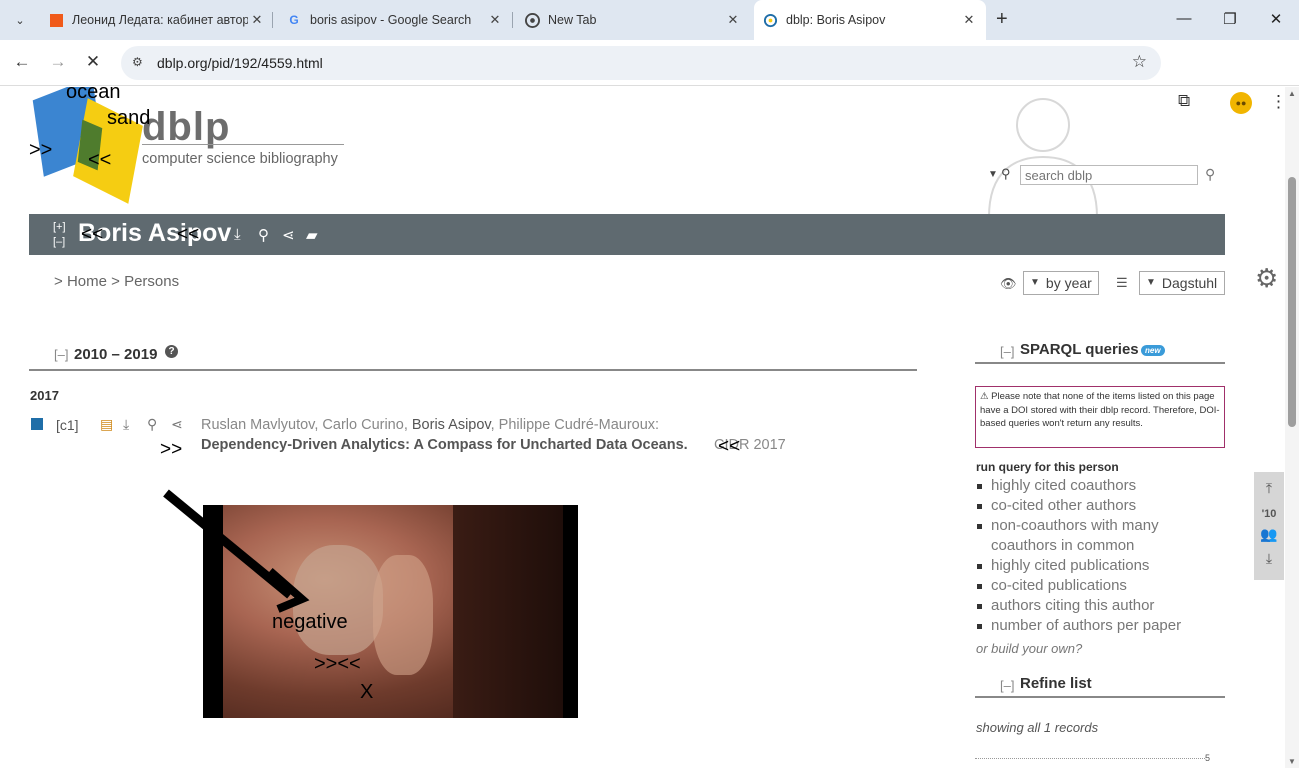 The height and width of the screenshot is (768, 1299). What do you see at coordinates (1210, 174) in the screenshot?
I see `search-submit-icon: ⚲` at bounding box center [1210, 174].